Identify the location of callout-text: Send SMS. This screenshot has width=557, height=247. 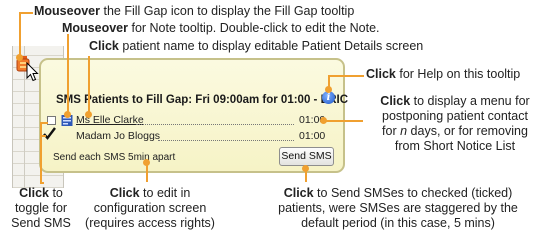
(41, 223).